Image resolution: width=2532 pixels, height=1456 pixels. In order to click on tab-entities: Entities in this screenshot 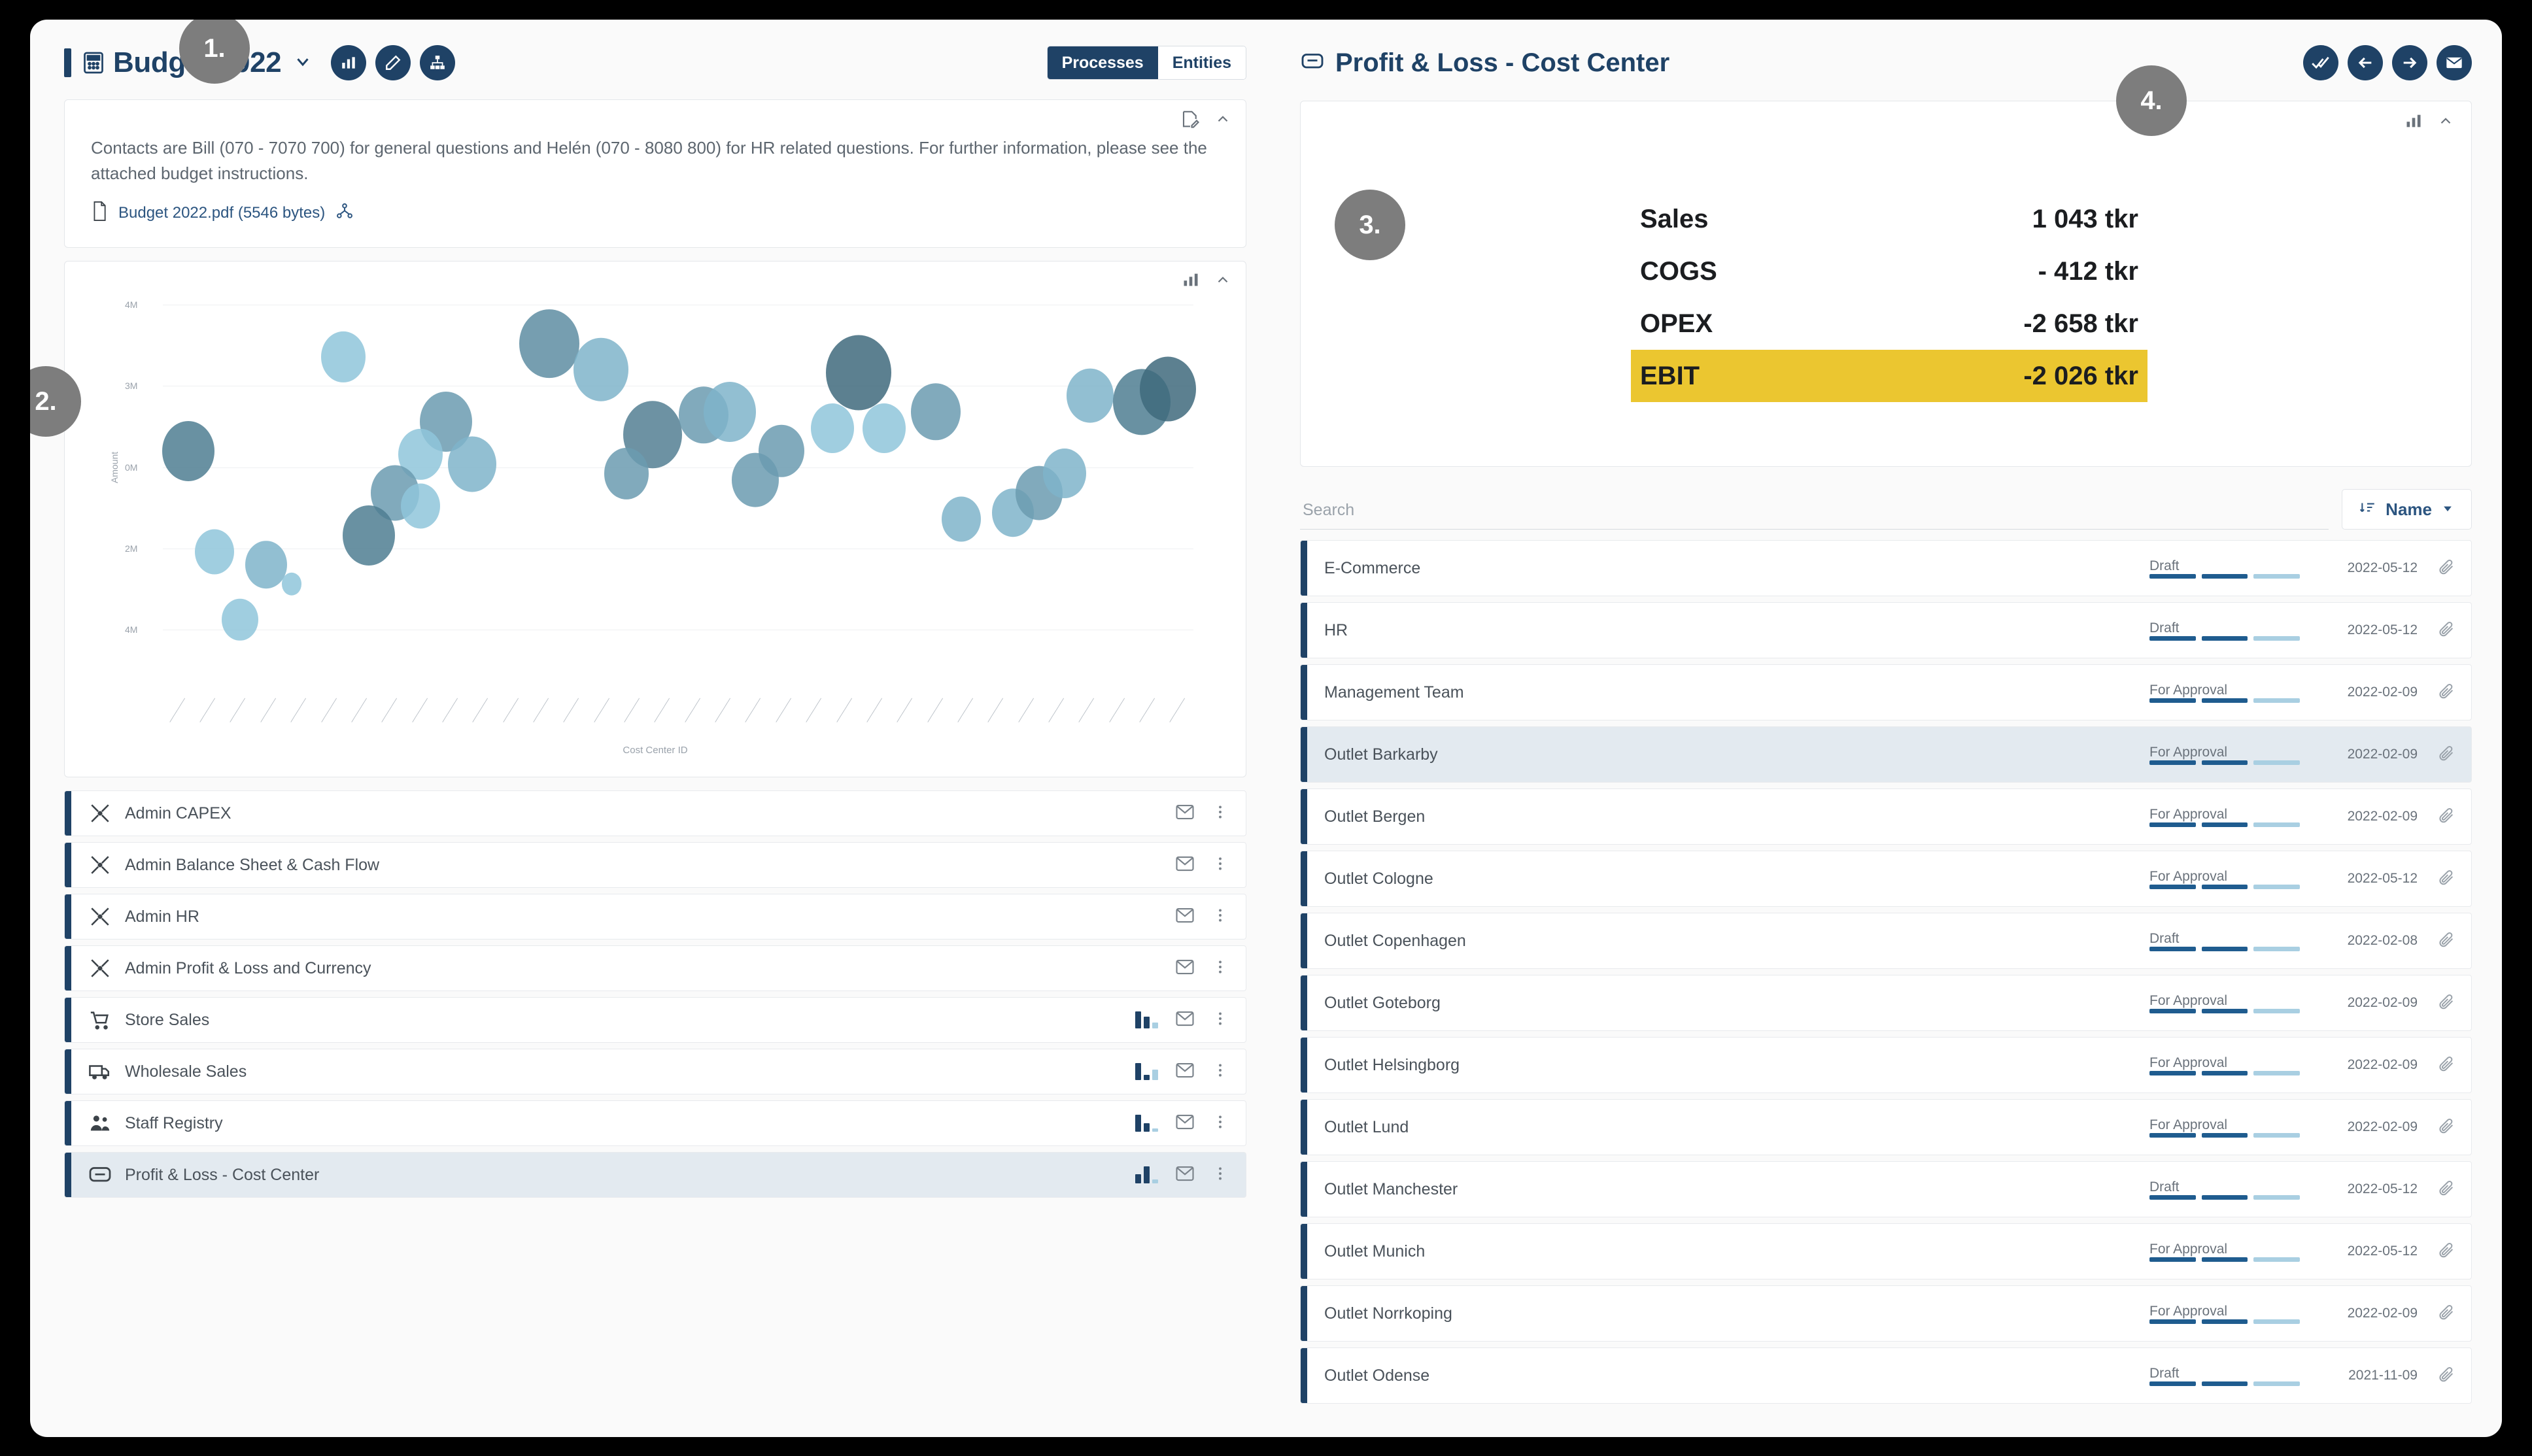, I will do `click(1202, 62)`.